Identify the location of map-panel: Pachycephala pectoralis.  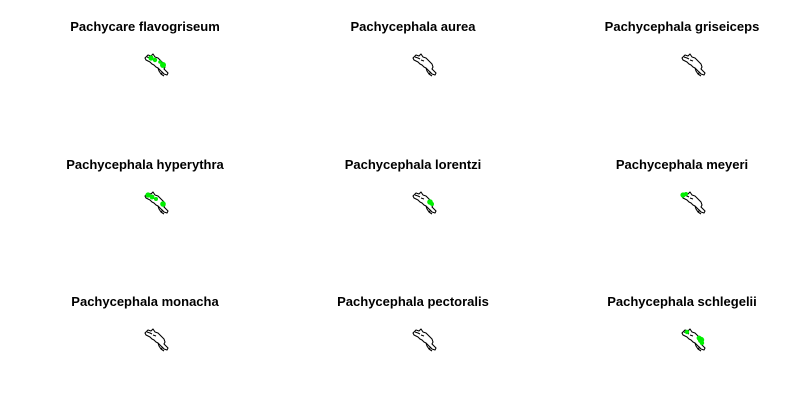
(413, 344).